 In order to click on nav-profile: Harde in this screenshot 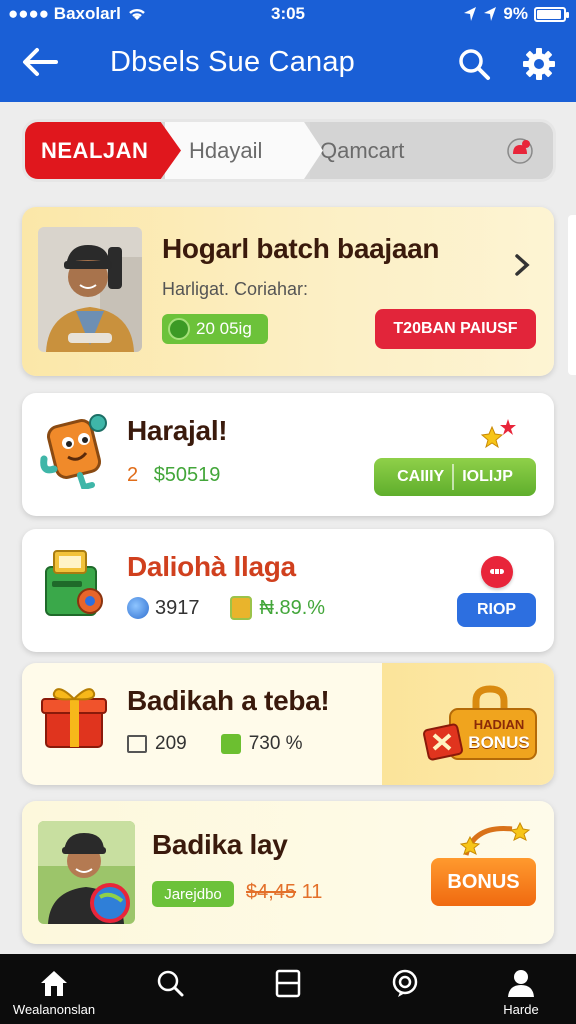, I will do `click(521, 989)`.